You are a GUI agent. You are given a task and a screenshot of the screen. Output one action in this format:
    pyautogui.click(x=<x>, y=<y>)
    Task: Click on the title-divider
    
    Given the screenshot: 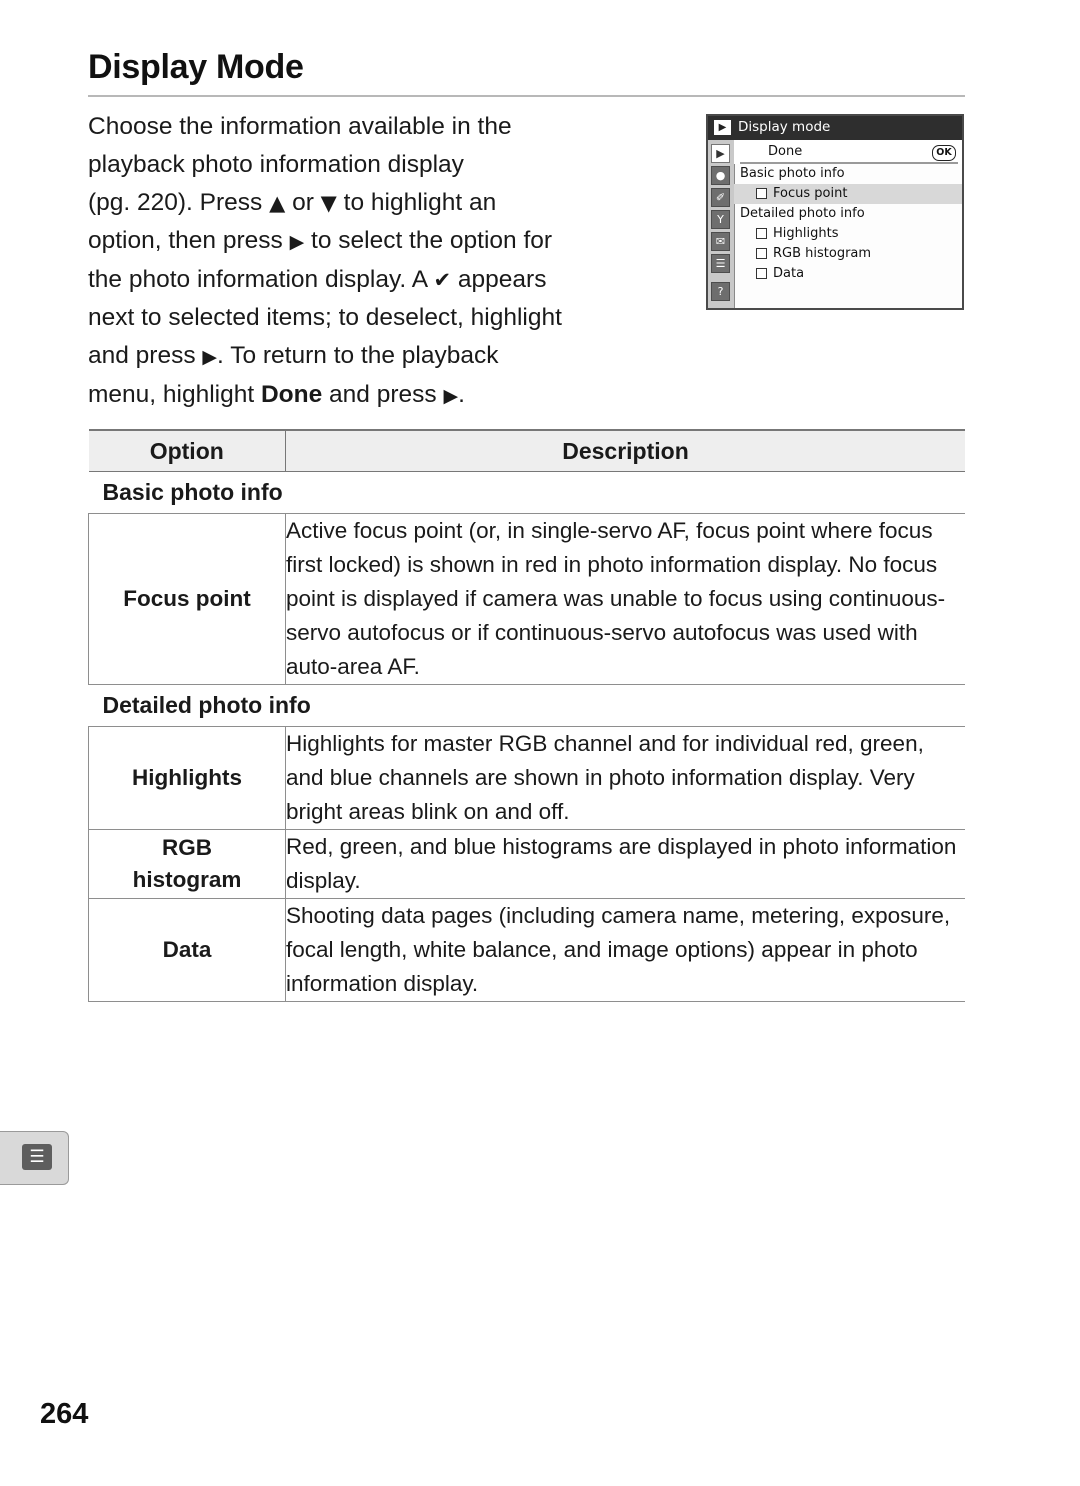 What is the action you would take?
    pyautogui.click(x=526, y=96)
    